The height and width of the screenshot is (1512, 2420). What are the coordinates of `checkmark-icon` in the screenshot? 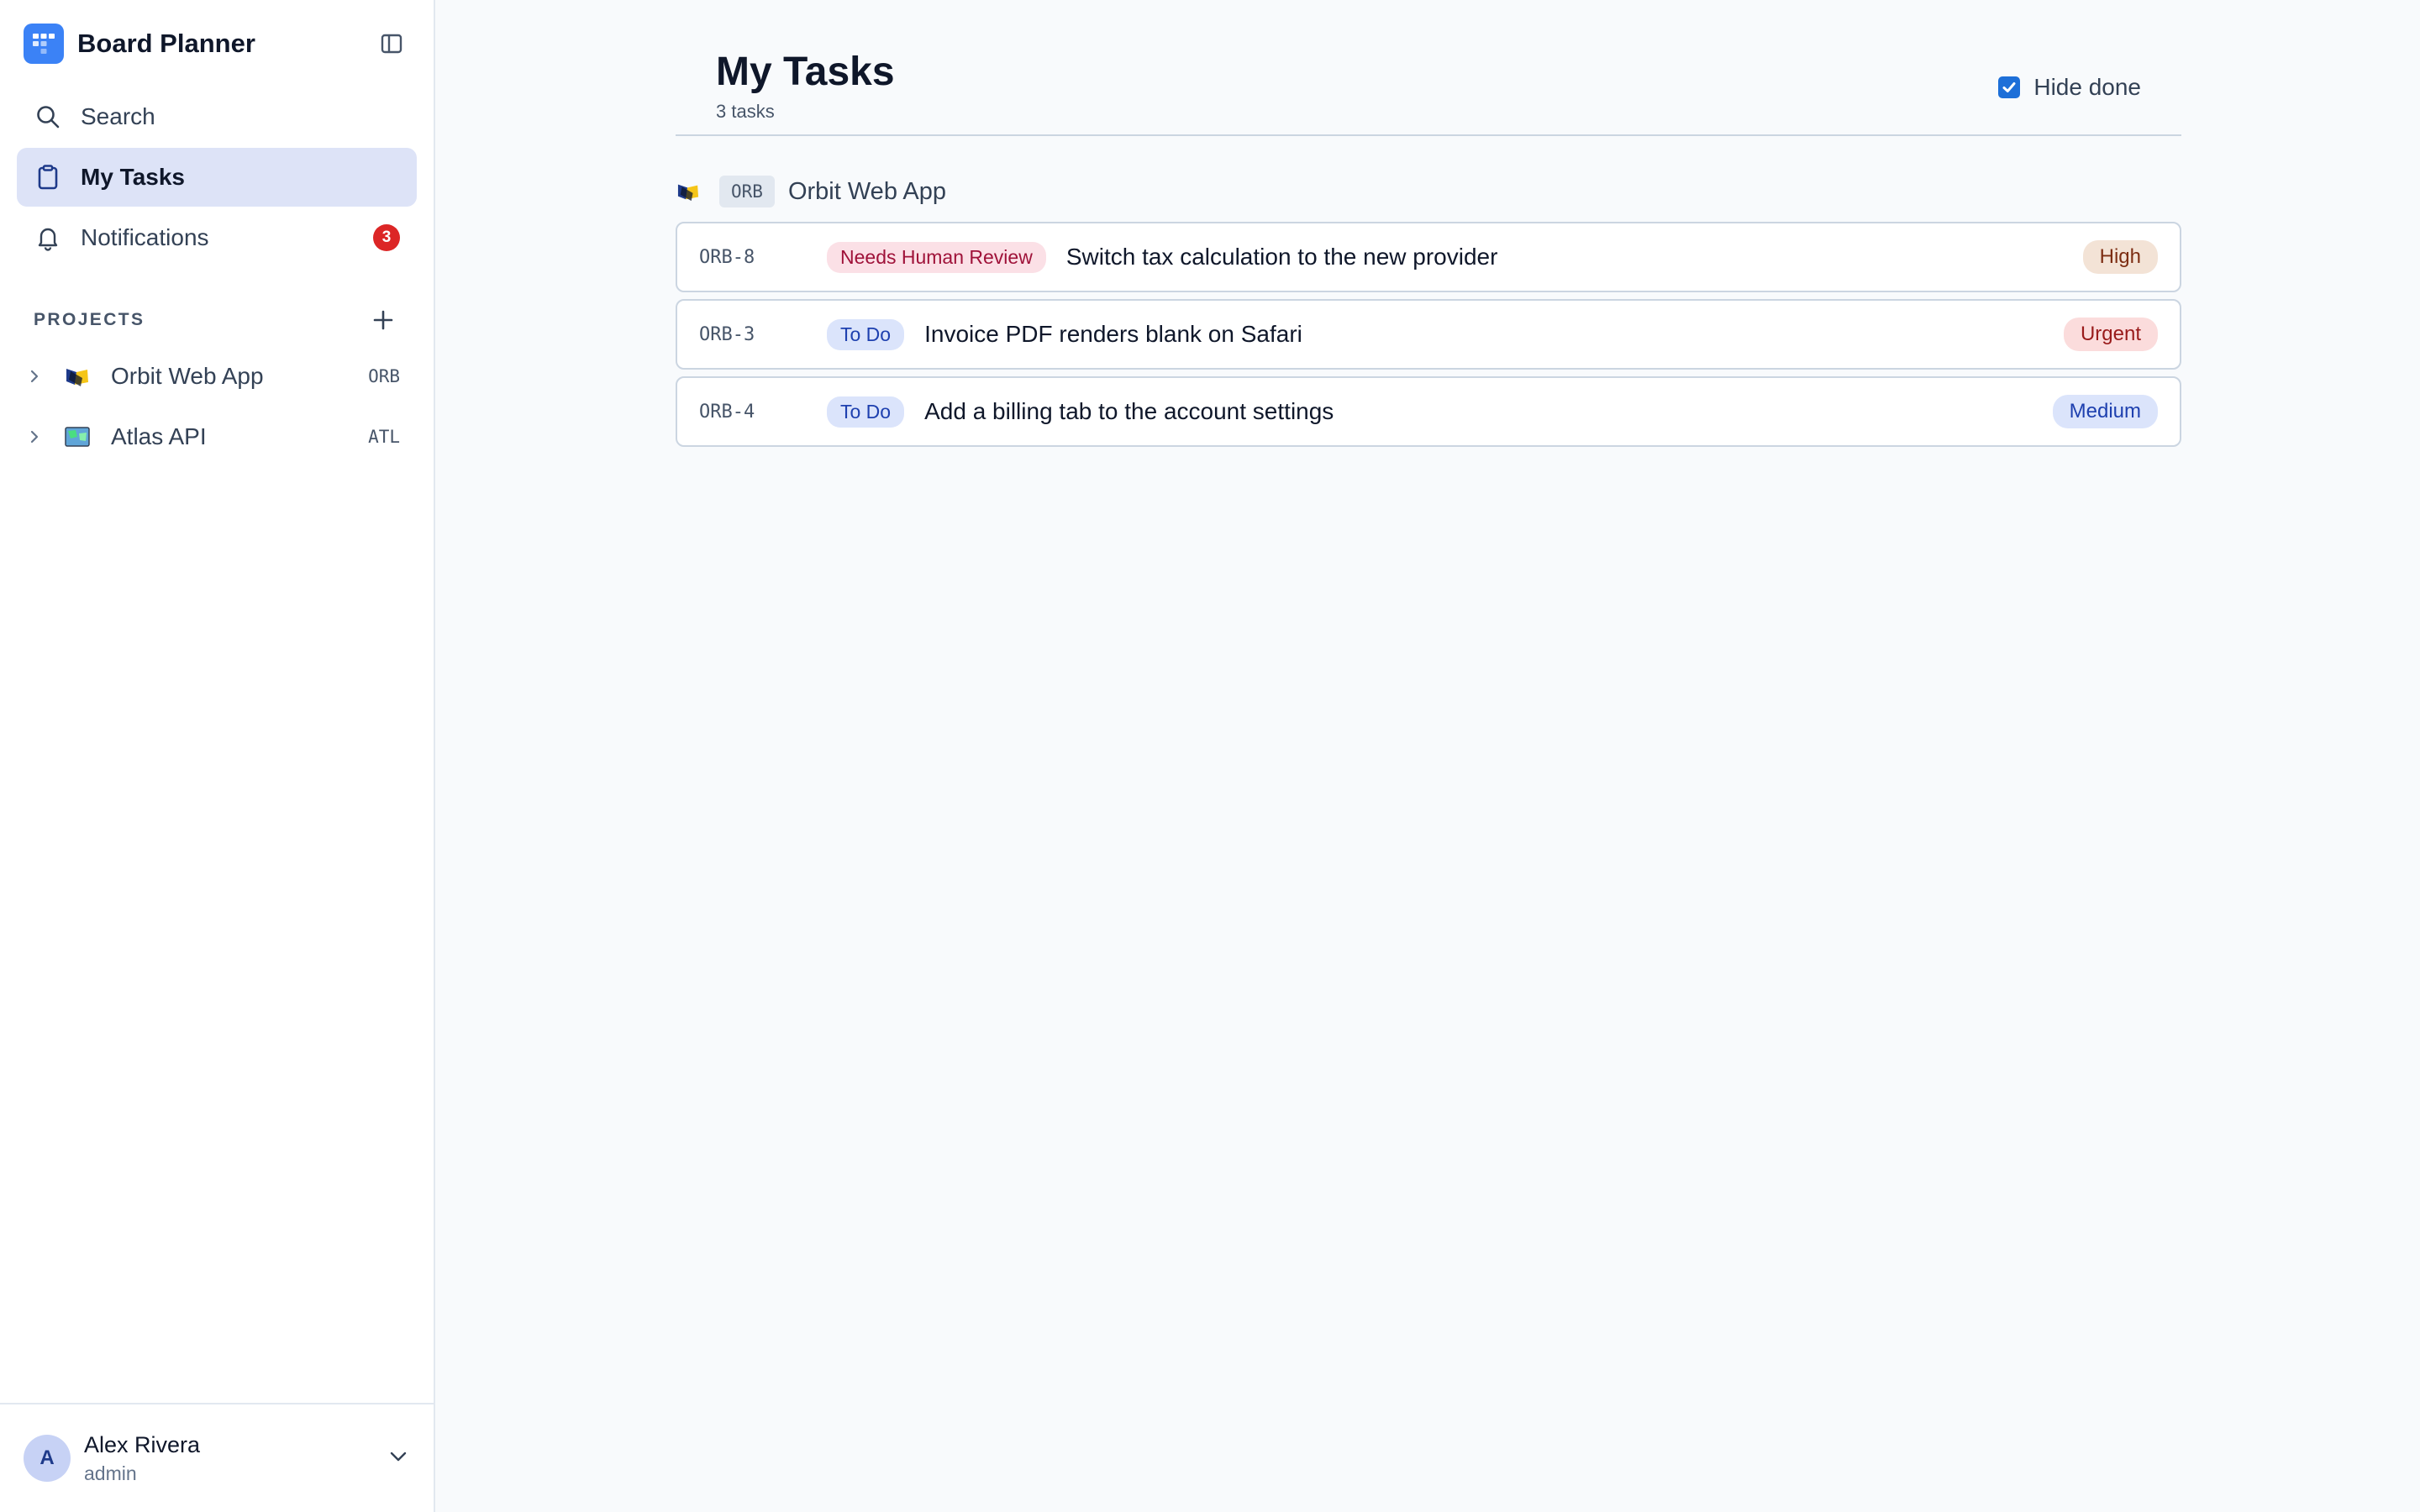 It's located at (2009, 87).